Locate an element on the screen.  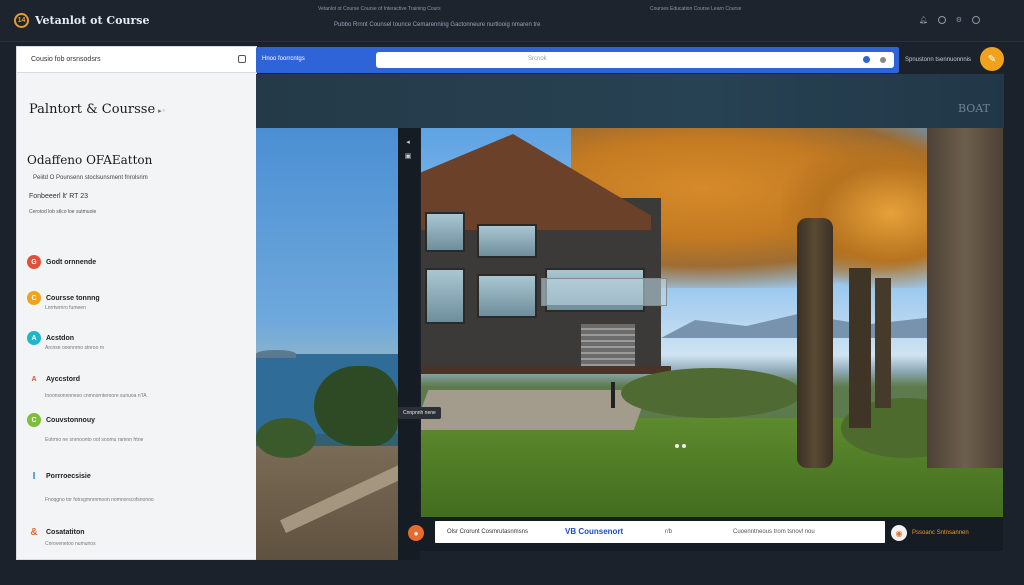
panel-title: Palntort & Coursse ▸◦ is located at coordinates (97, 109).